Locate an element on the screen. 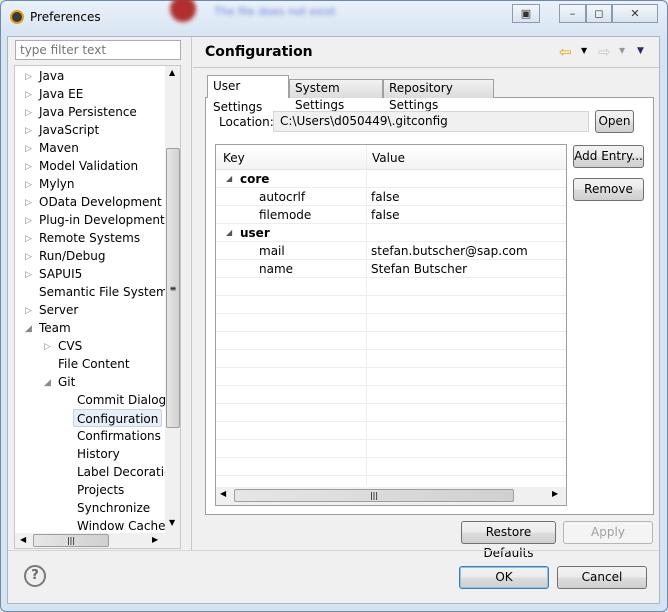 The width and height of the screenshot is (668, 612). table-row: ◢ core is located at coordinates (391, 179).